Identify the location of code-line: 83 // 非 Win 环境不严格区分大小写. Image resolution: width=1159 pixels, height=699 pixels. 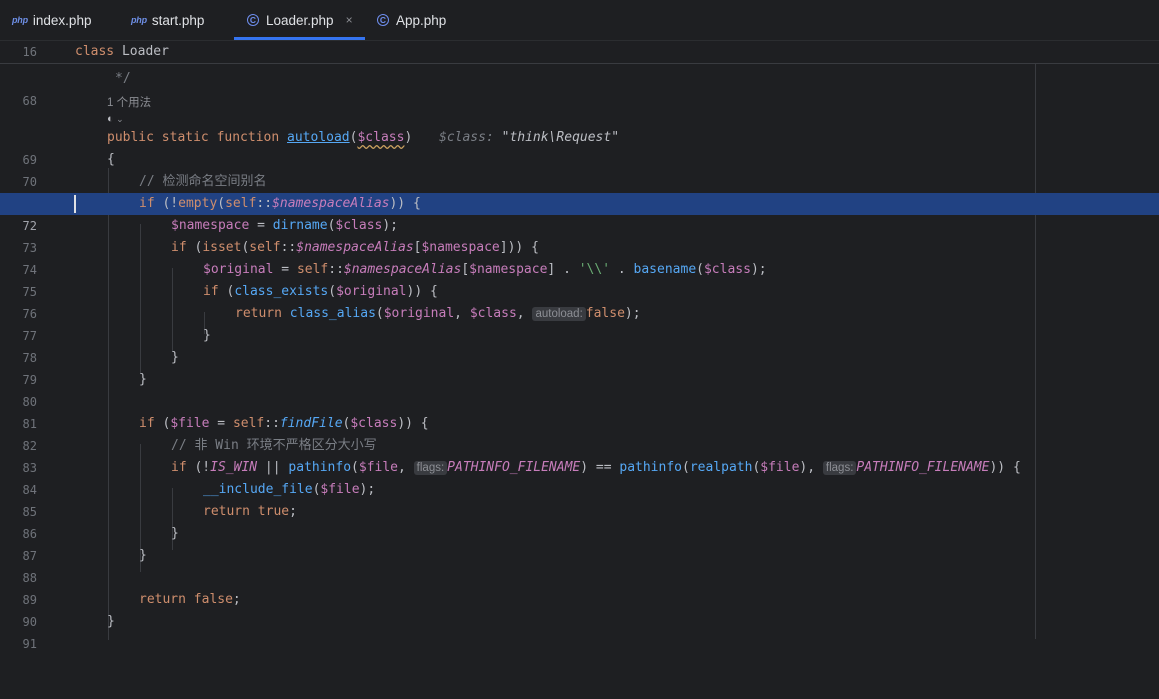
(579, 455).